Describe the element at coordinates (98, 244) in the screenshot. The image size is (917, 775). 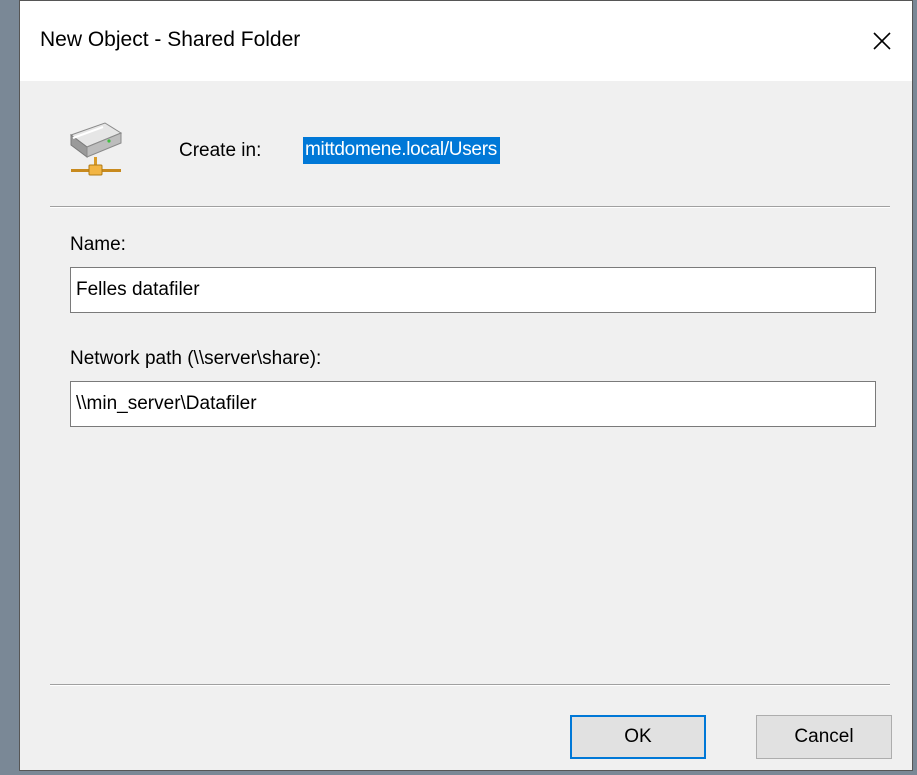
I see `name-label: Name:` at that location.